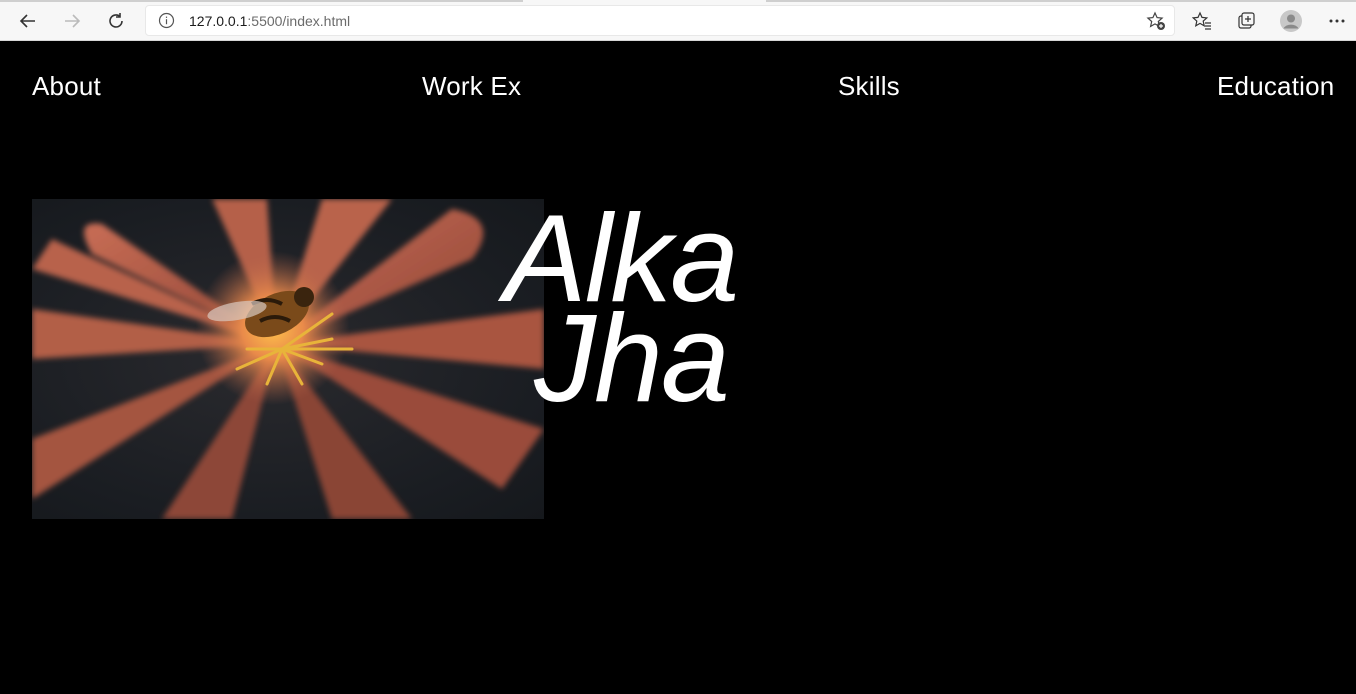 The image size is (1356, 694). What do you see at coordinates (166, 22) in the screenshot?
I see `info-icon` at bounding box center [166, 22].